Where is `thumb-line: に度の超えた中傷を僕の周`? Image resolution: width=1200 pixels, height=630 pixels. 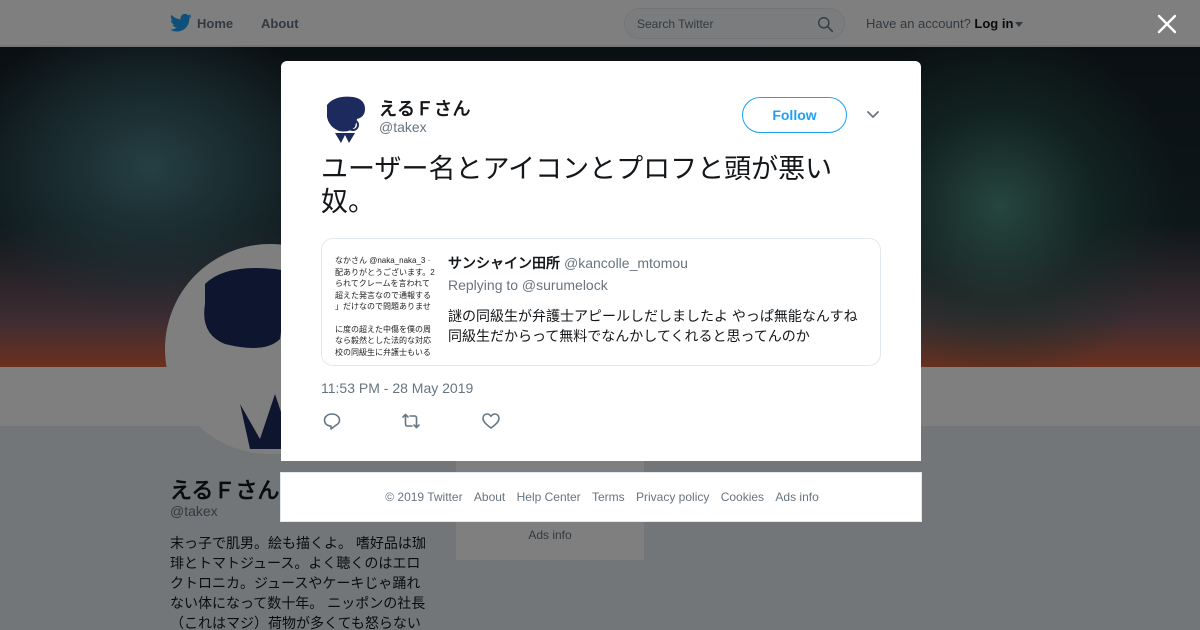 thumb-line: に度の超えた中傷を僕の周 is located at coordinates (383, 329).